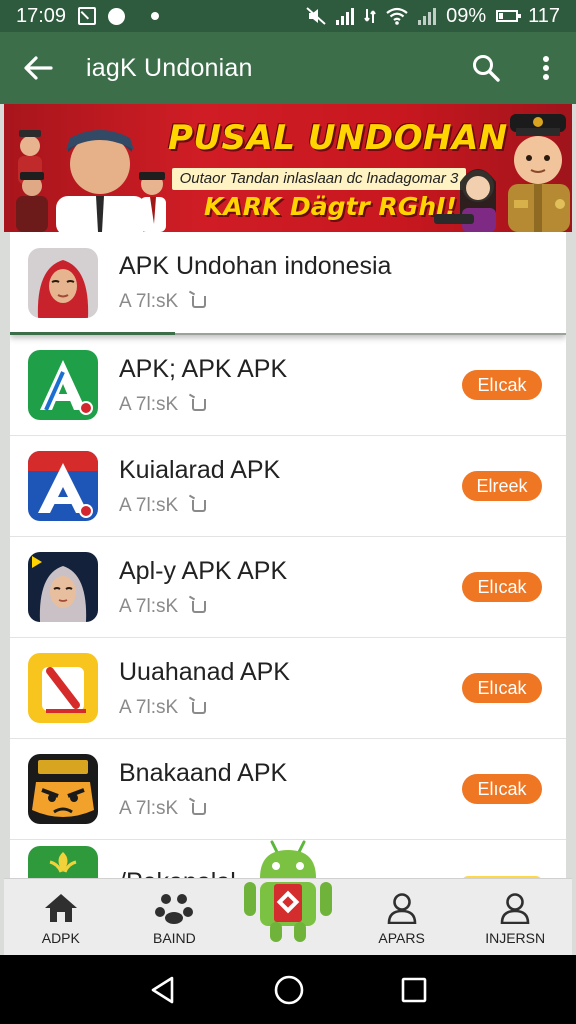 The image size is (576, 1024). What do you see at coordinates (63, 587) in the screenshot?
I see `hijab-portrait-icon` at bounding box center [63, 587].